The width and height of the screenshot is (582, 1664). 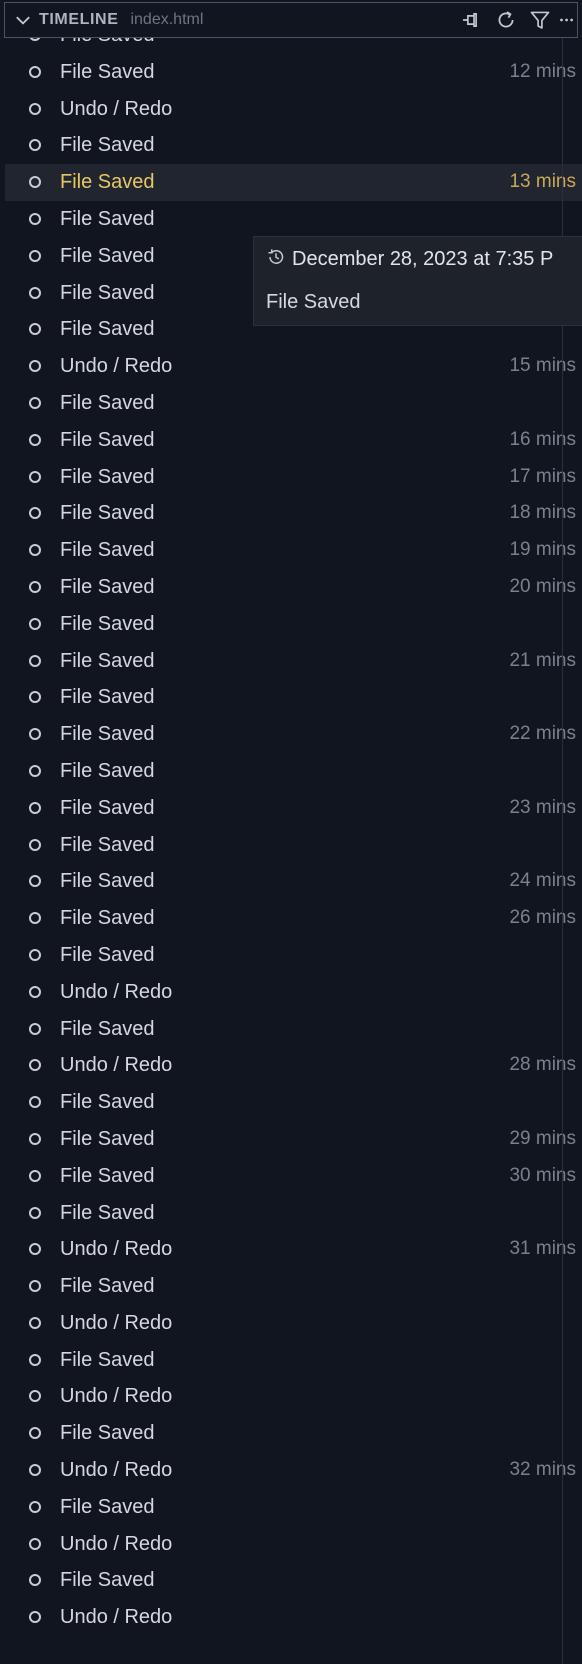 What do you see at coordinates (293, 808) in the screenshot?
I see `timeline-item: File Saved 23 mins` at bounding box center [293, 808].